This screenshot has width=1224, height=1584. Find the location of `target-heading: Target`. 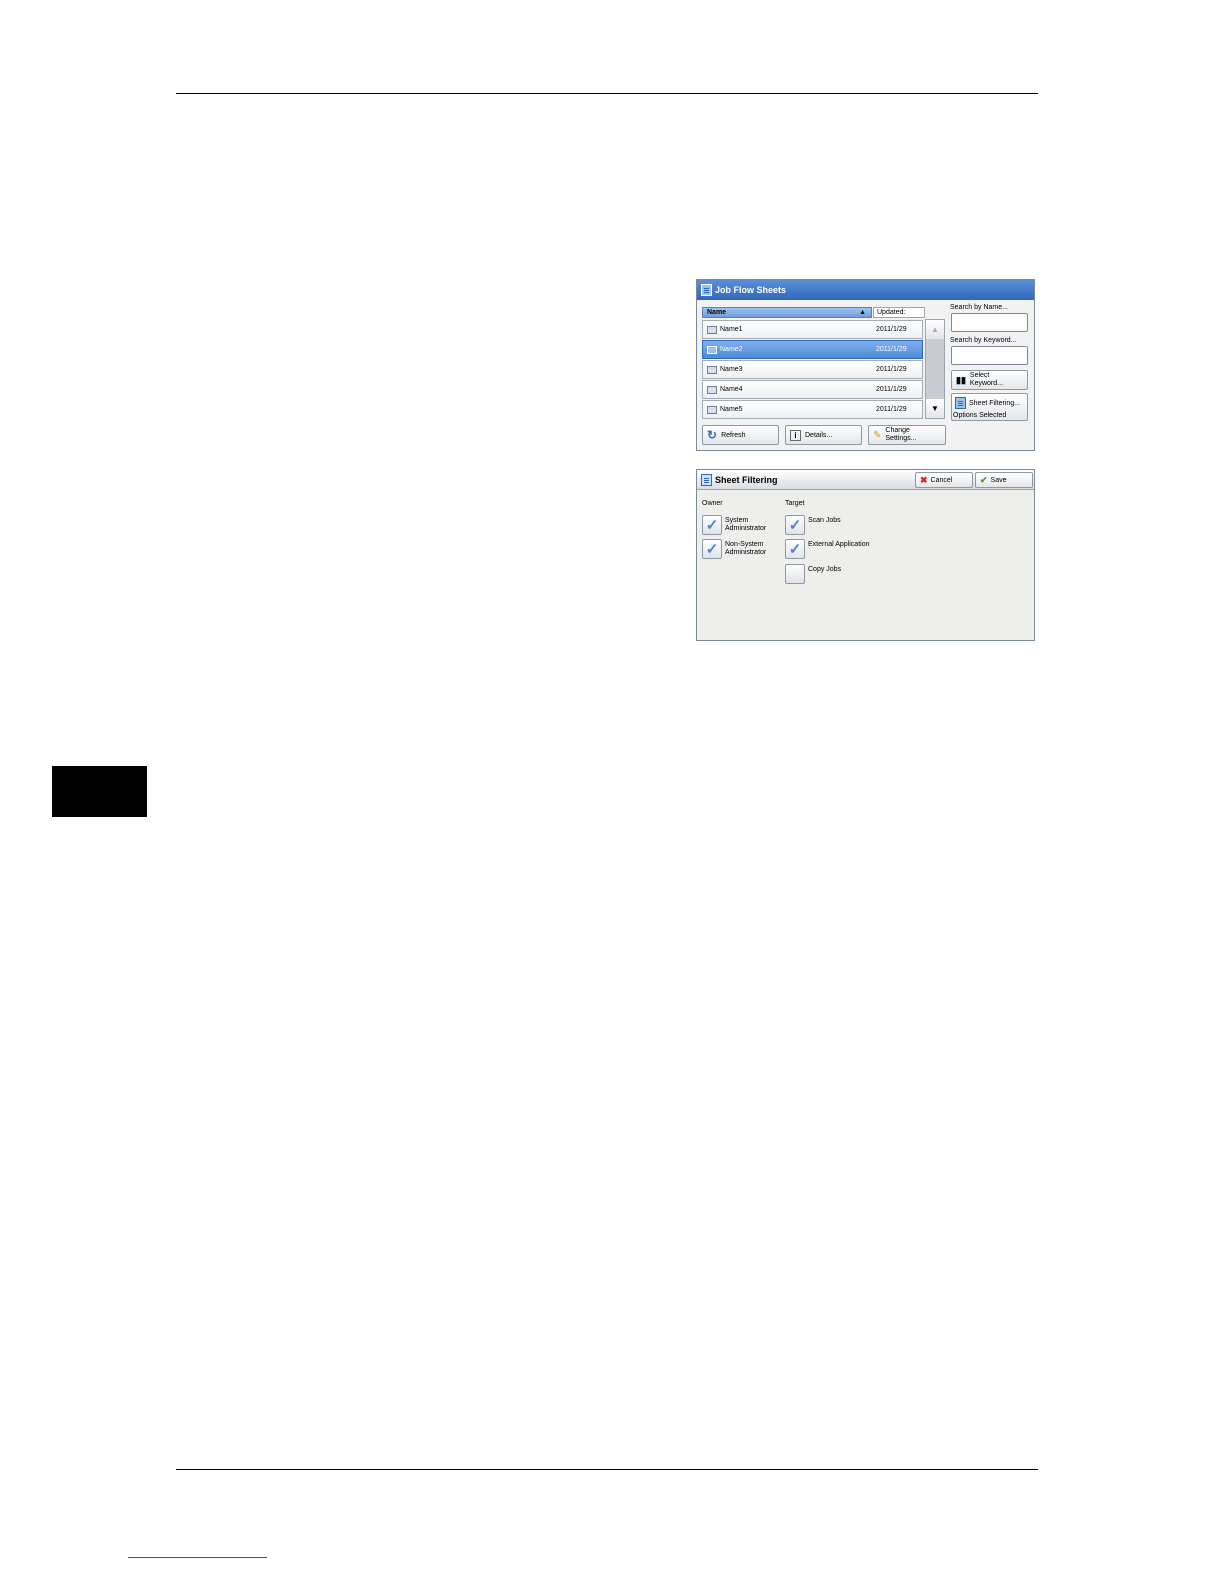

target-heading: Target is located at coordinates (795, 503).